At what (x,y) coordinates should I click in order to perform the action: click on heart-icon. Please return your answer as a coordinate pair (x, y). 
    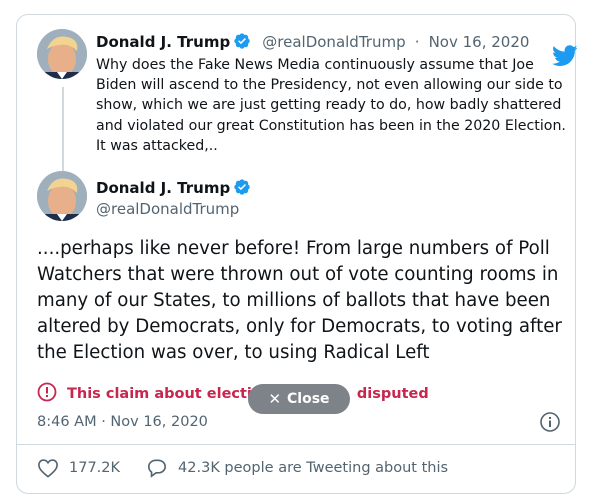
    Looking at the image, I should click on (48, 468).